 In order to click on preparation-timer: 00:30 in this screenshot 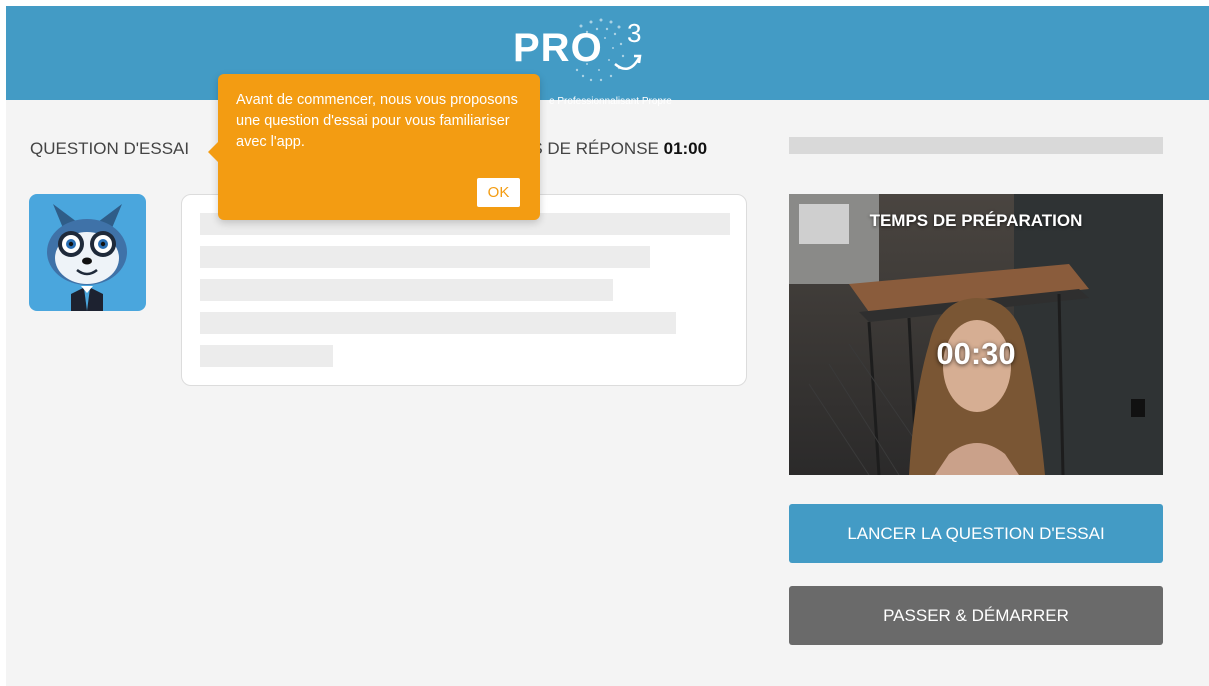, I will do `click(976, 353)`.